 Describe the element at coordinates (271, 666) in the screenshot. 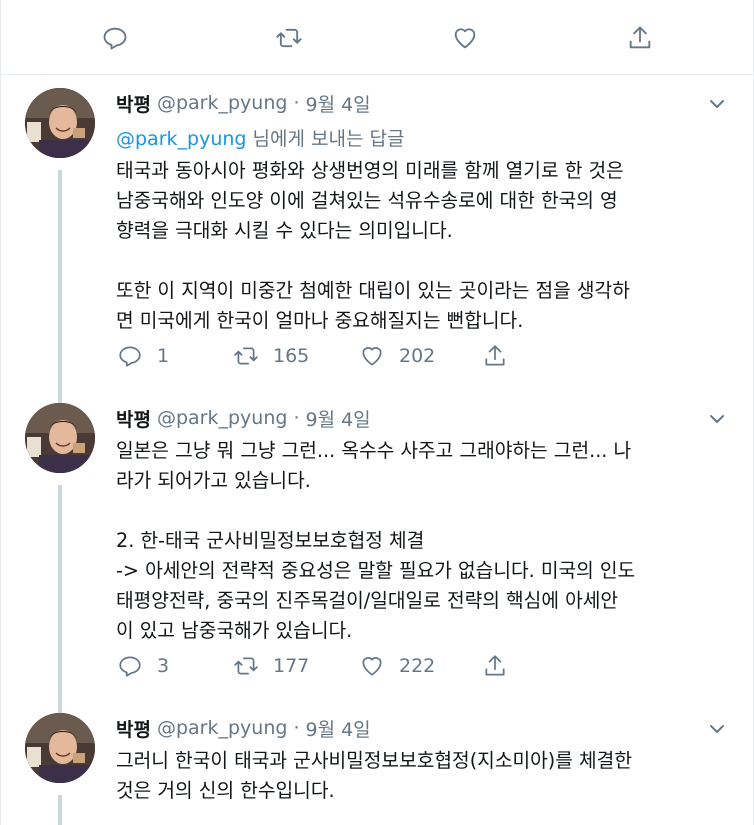

I see `retweet-button: 177` at that location.